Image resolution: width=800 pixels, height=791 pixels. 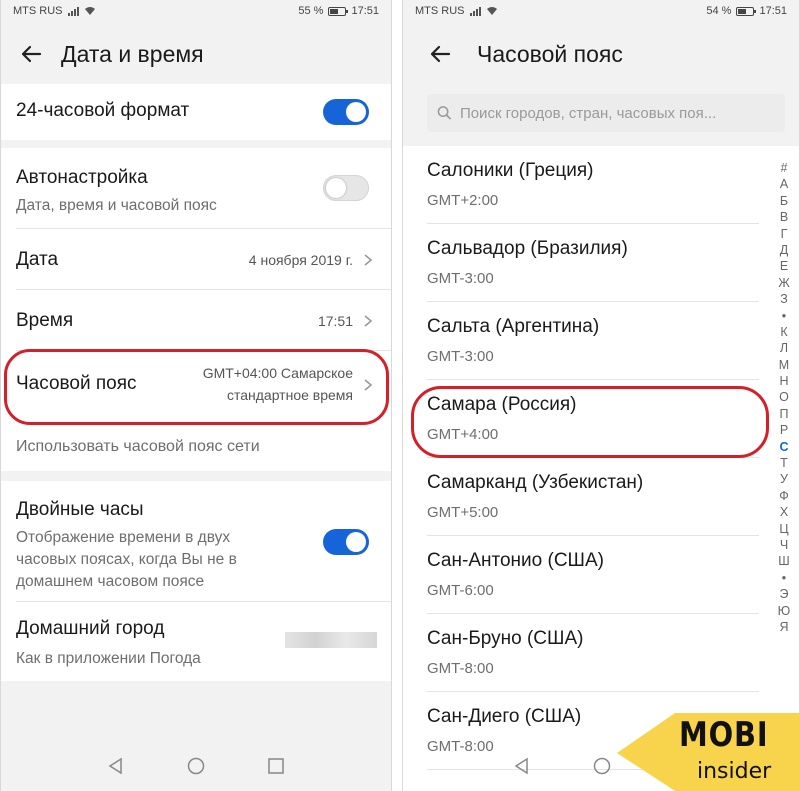 What do you see at coordinates (581, 263) in the screenshot?
I see `timezone-list-item: Сальвадор (Бразилия) GMT-3:00` at bounding box center [581, 263].